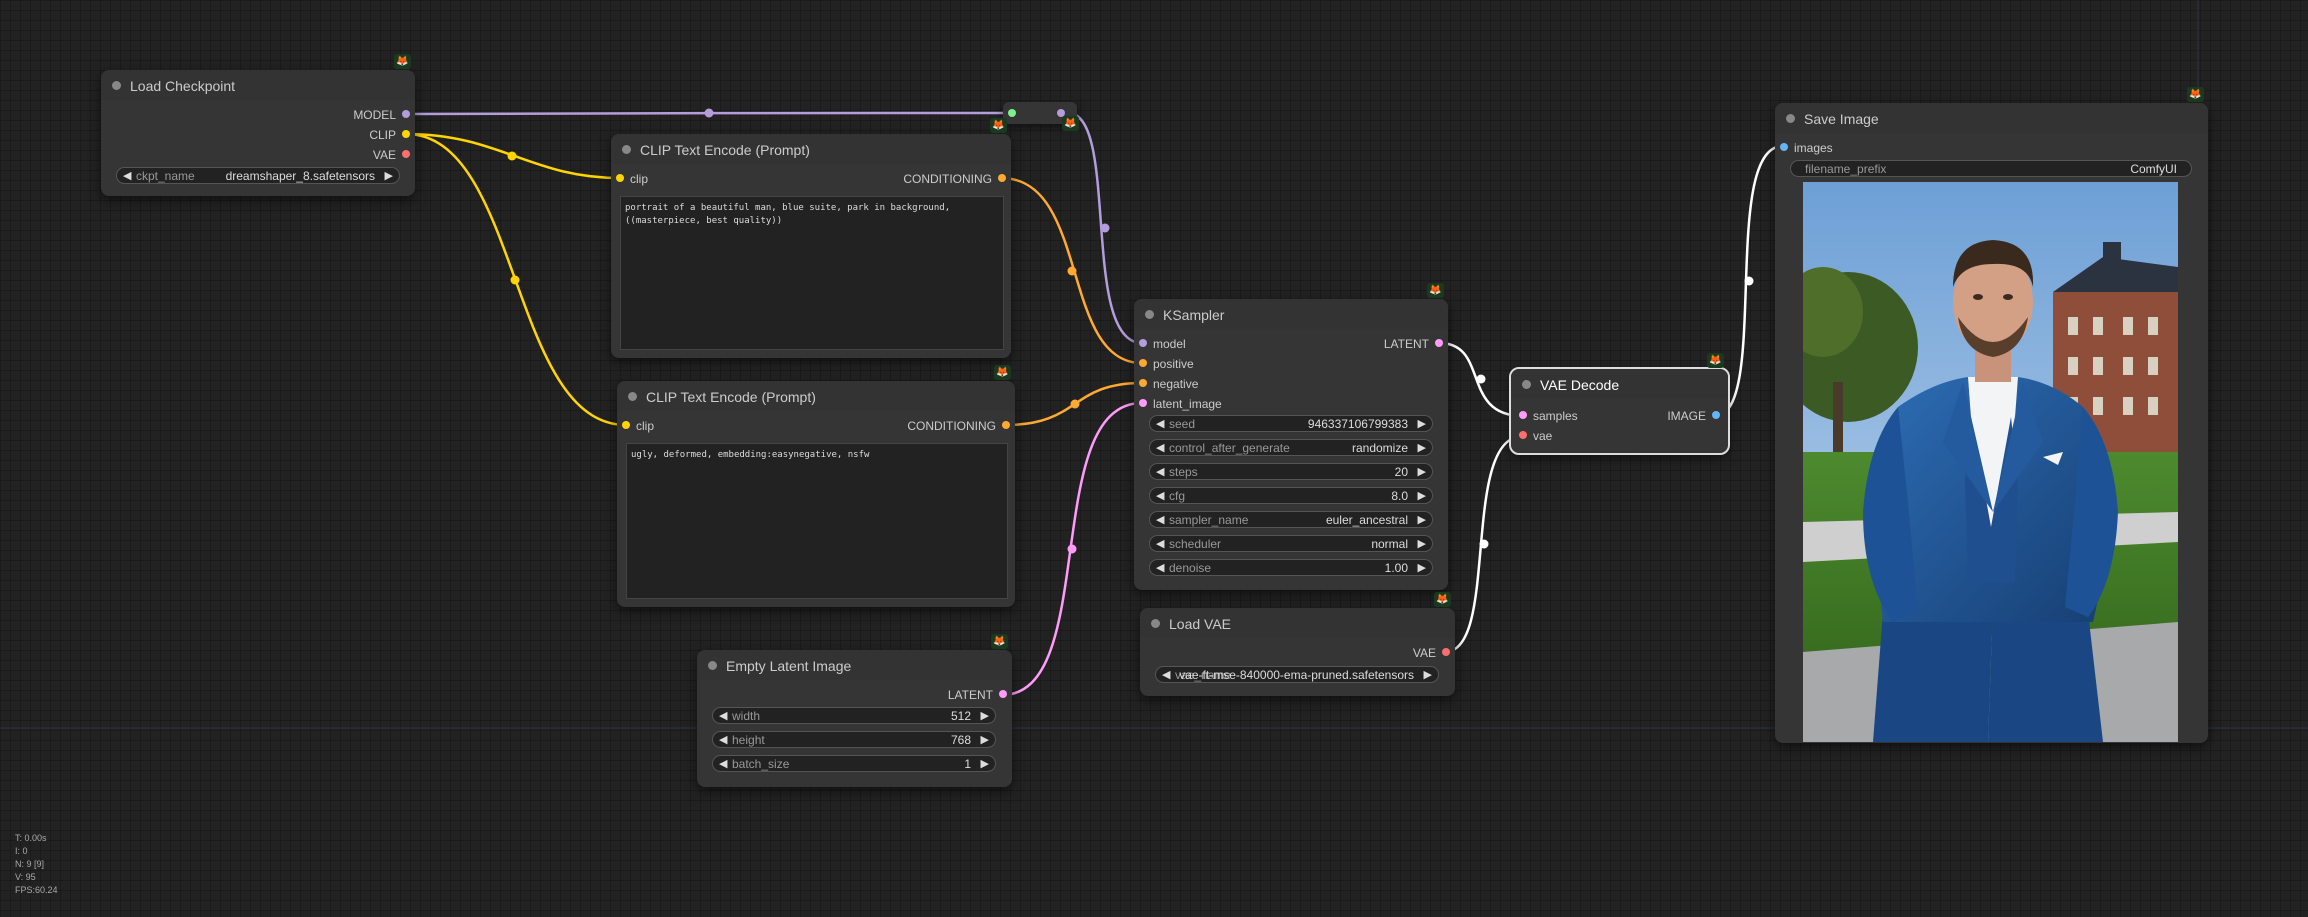 The width and height of the screenshot is (2308, 917). I want to click on node-title-bar: Save Image, so click(1991, 118).